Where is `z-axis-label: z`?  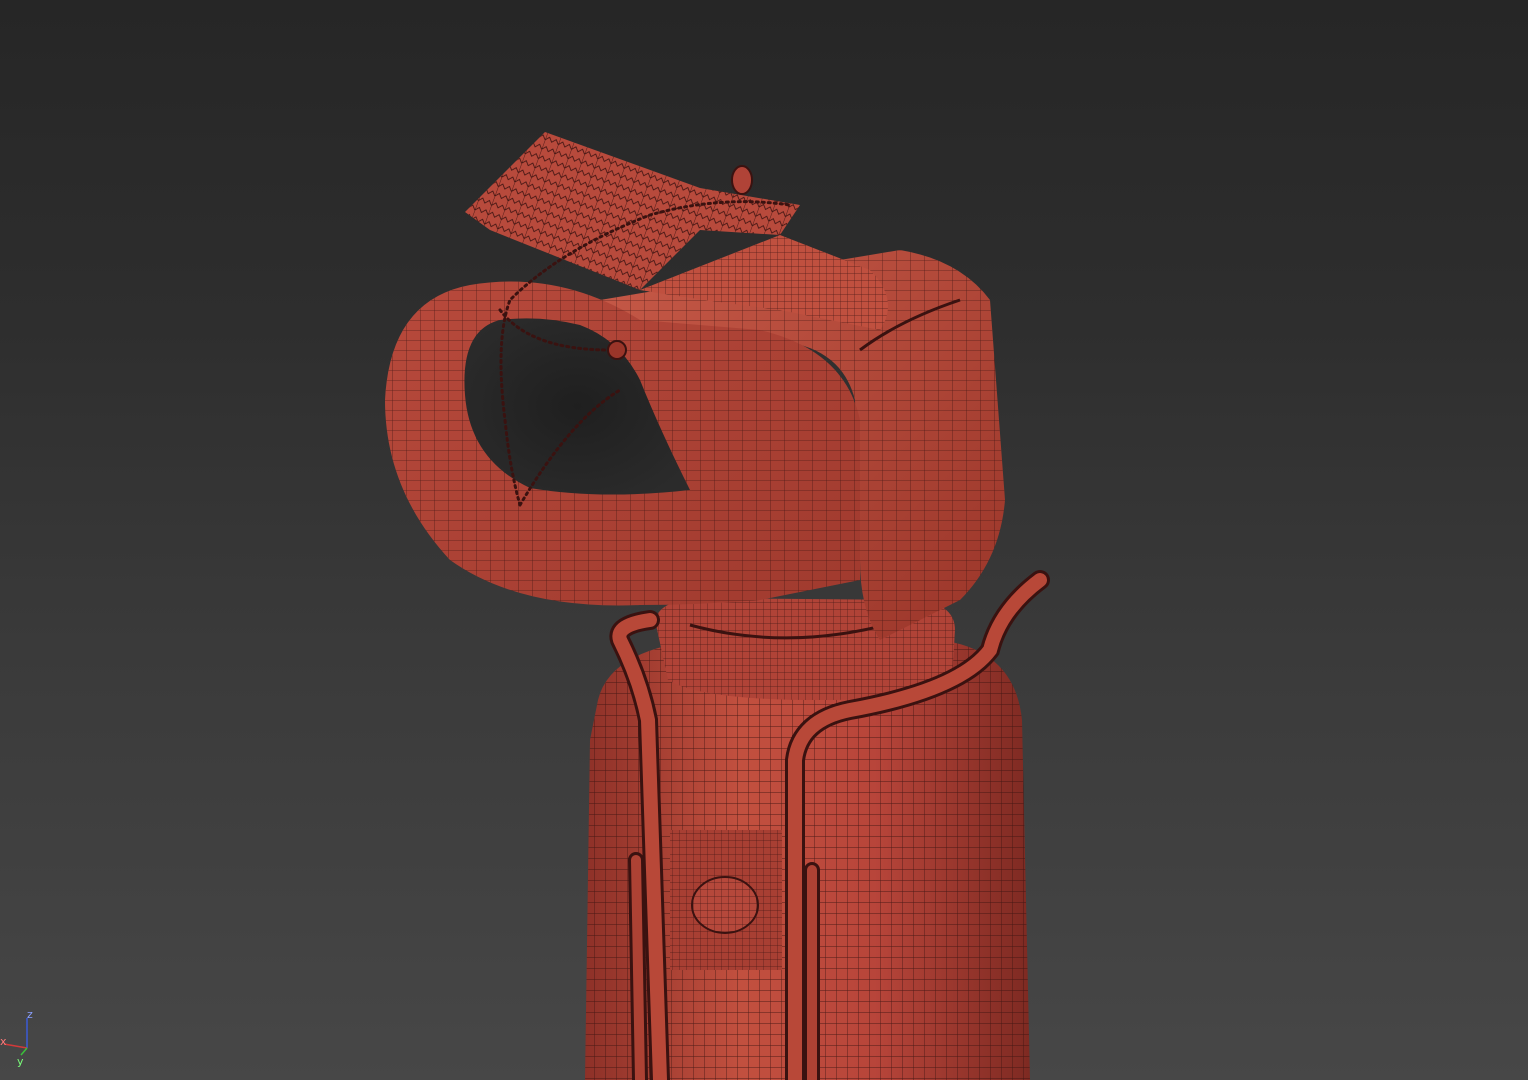
z-axis-label: z is located at coordinates (30, 1014).